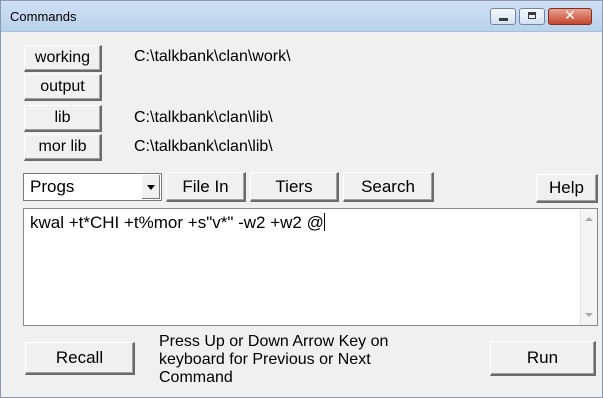 The height and width of the screenshot is (398, 603). I want to click on title-bar: Commands ✕, so click(301, 16).